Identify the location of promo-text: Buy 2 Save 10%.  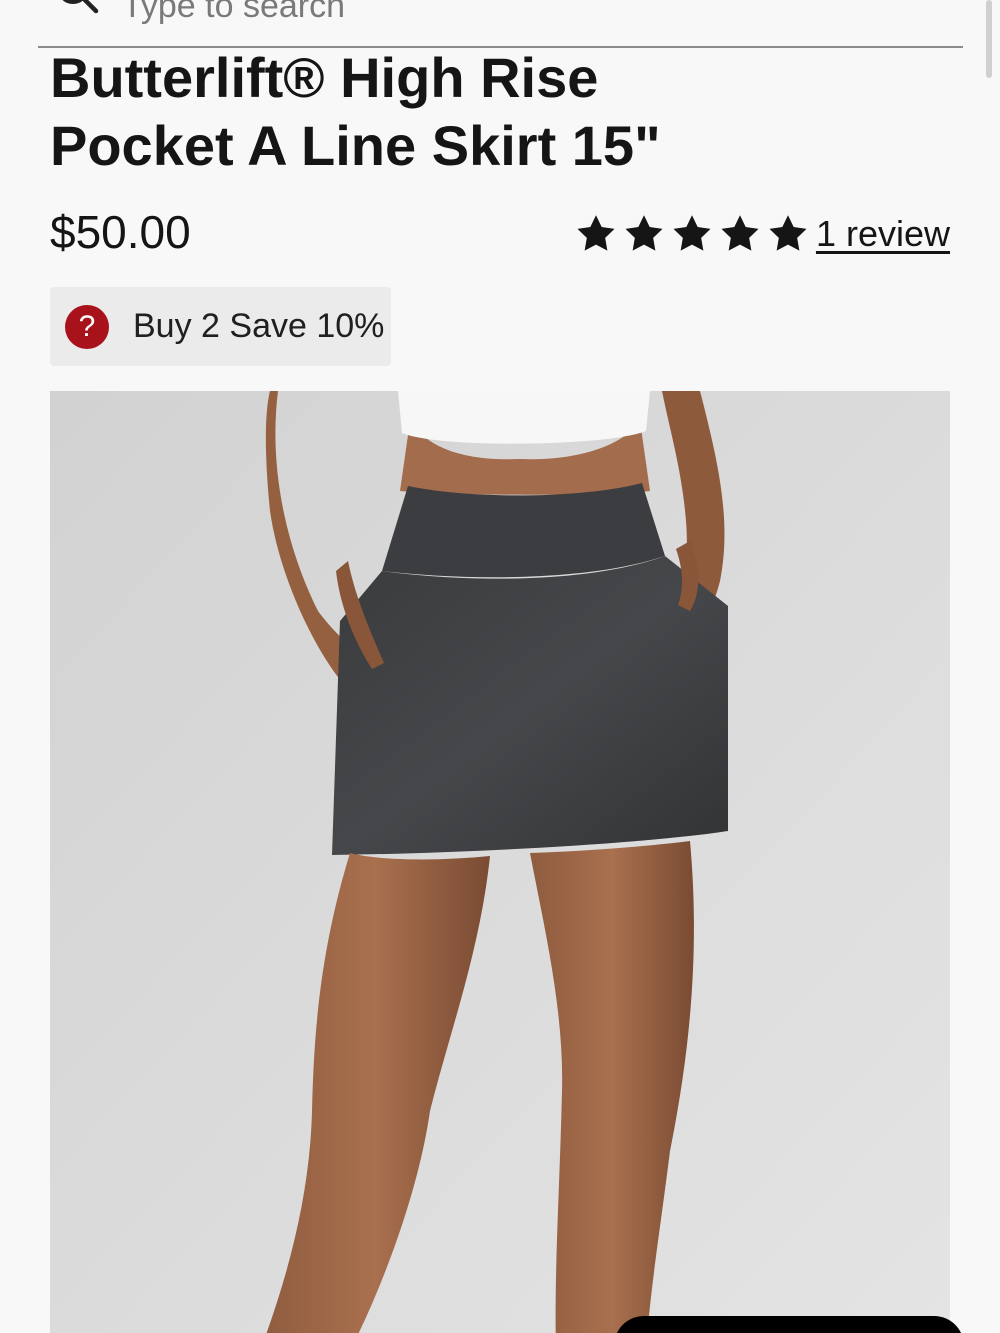
(259, 326).